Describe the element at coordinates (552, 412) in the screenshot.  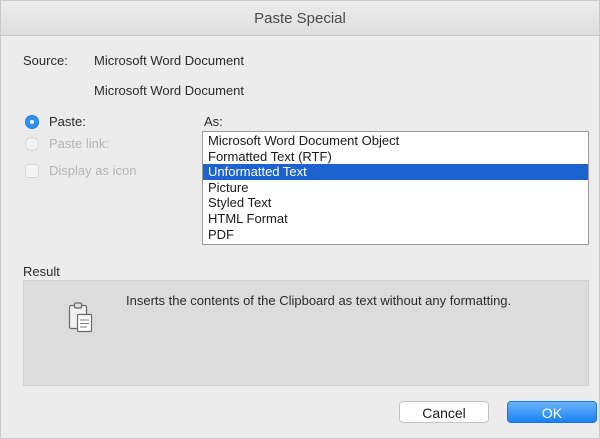
I see `ok-button: OK` at that location.